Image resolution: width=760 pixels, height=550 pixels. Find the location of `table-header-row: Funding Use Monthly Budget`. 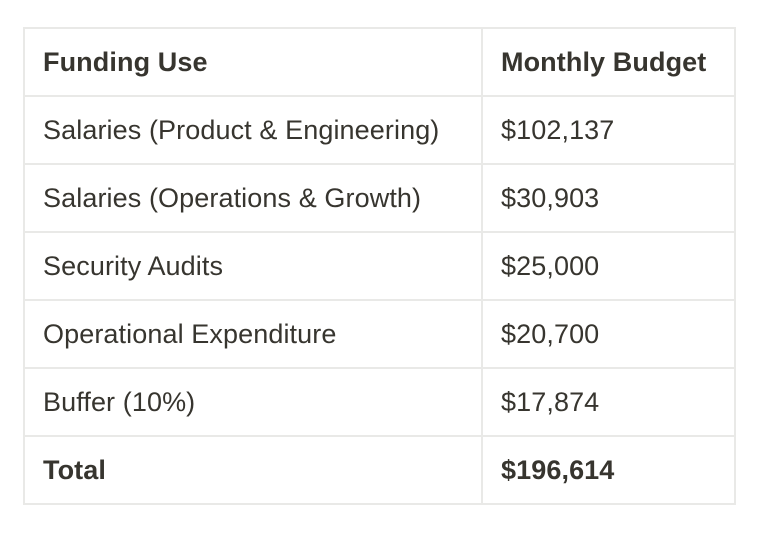

table-header-row: Funding Use Monthly Budget is located at coordinates (379, 62).